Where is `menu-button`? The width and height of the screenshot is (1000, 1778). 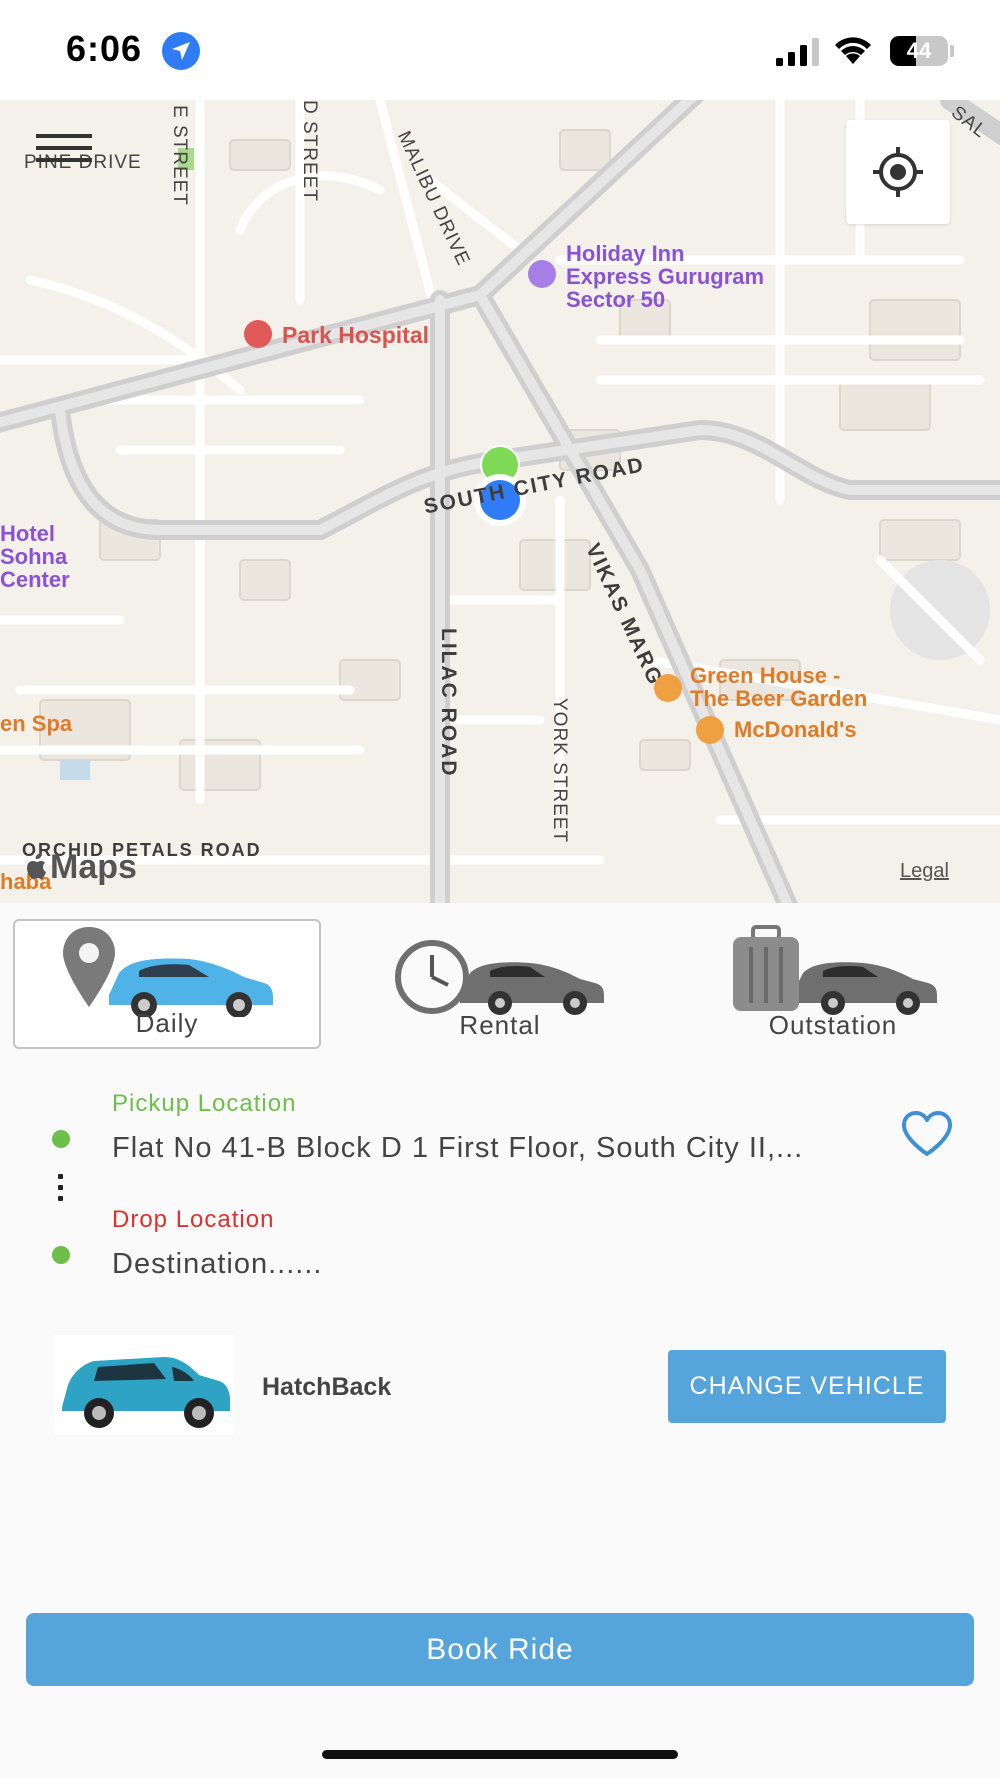 menu-button is located at coordinates (64, 154).